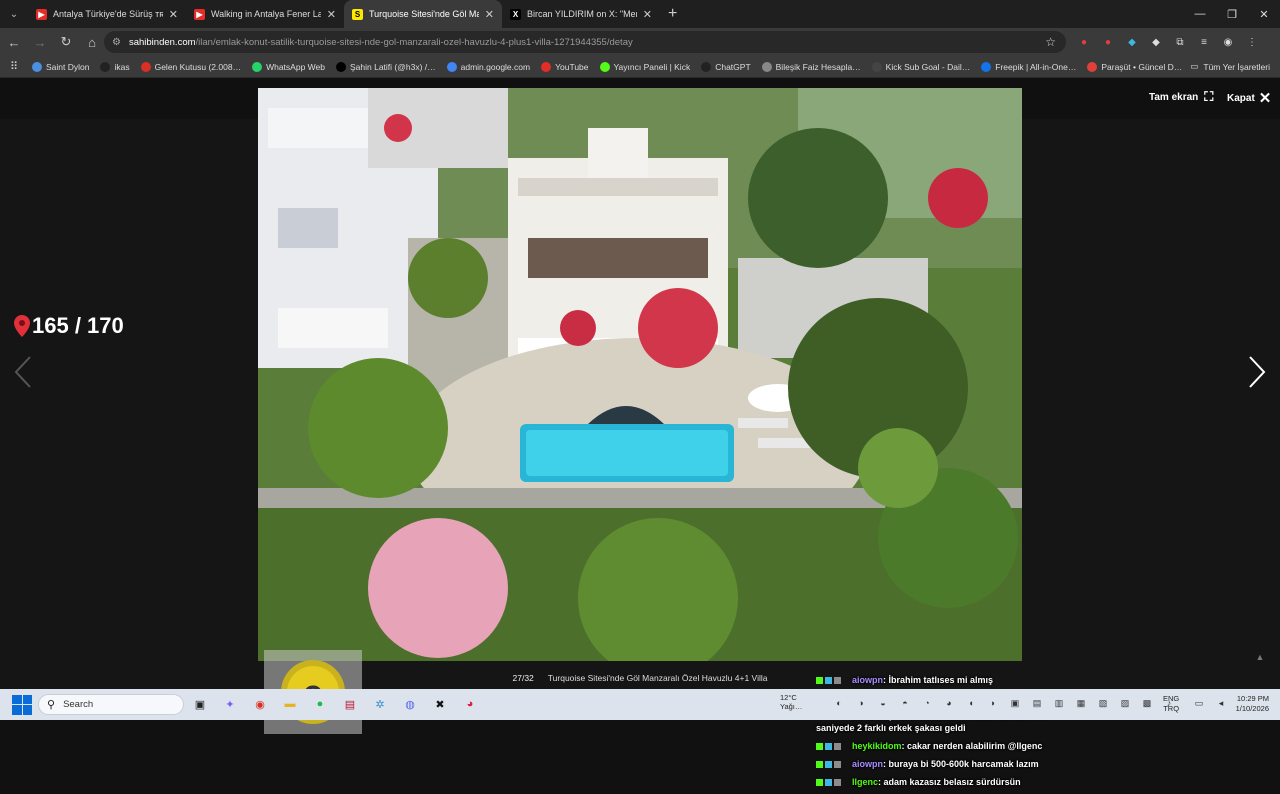  Describe the element at coordinates (1249, 98) in the screenshot. I see `close-viewer-button: Kapat ✕` at that location.